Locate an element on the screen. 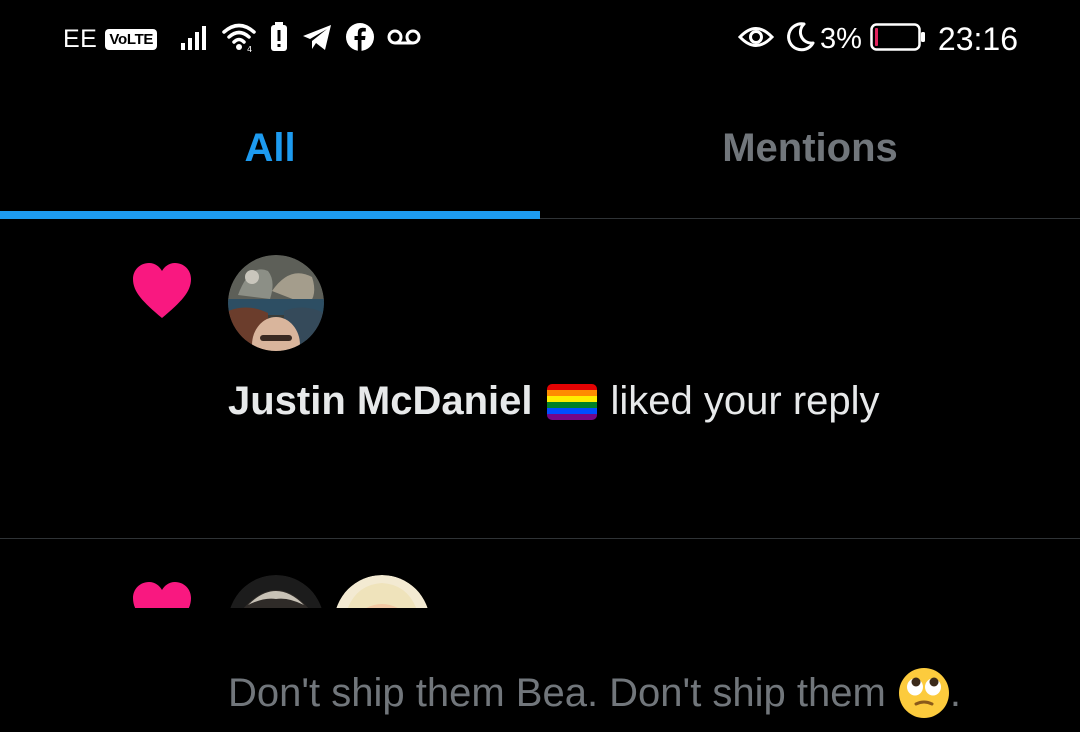  tweet-preview-trailing: . is located at coordinates (955, 693).